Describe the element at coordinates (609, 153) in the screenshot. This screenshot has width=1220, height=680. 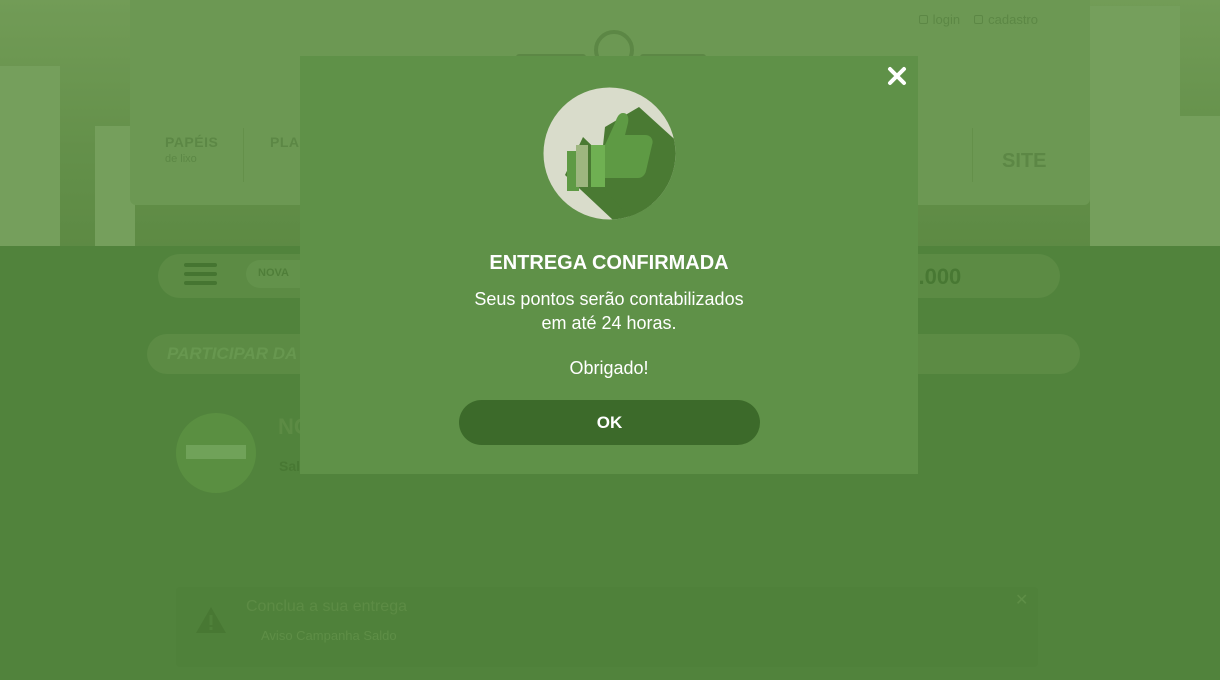
I see `thumbs-up-icon` at that location.